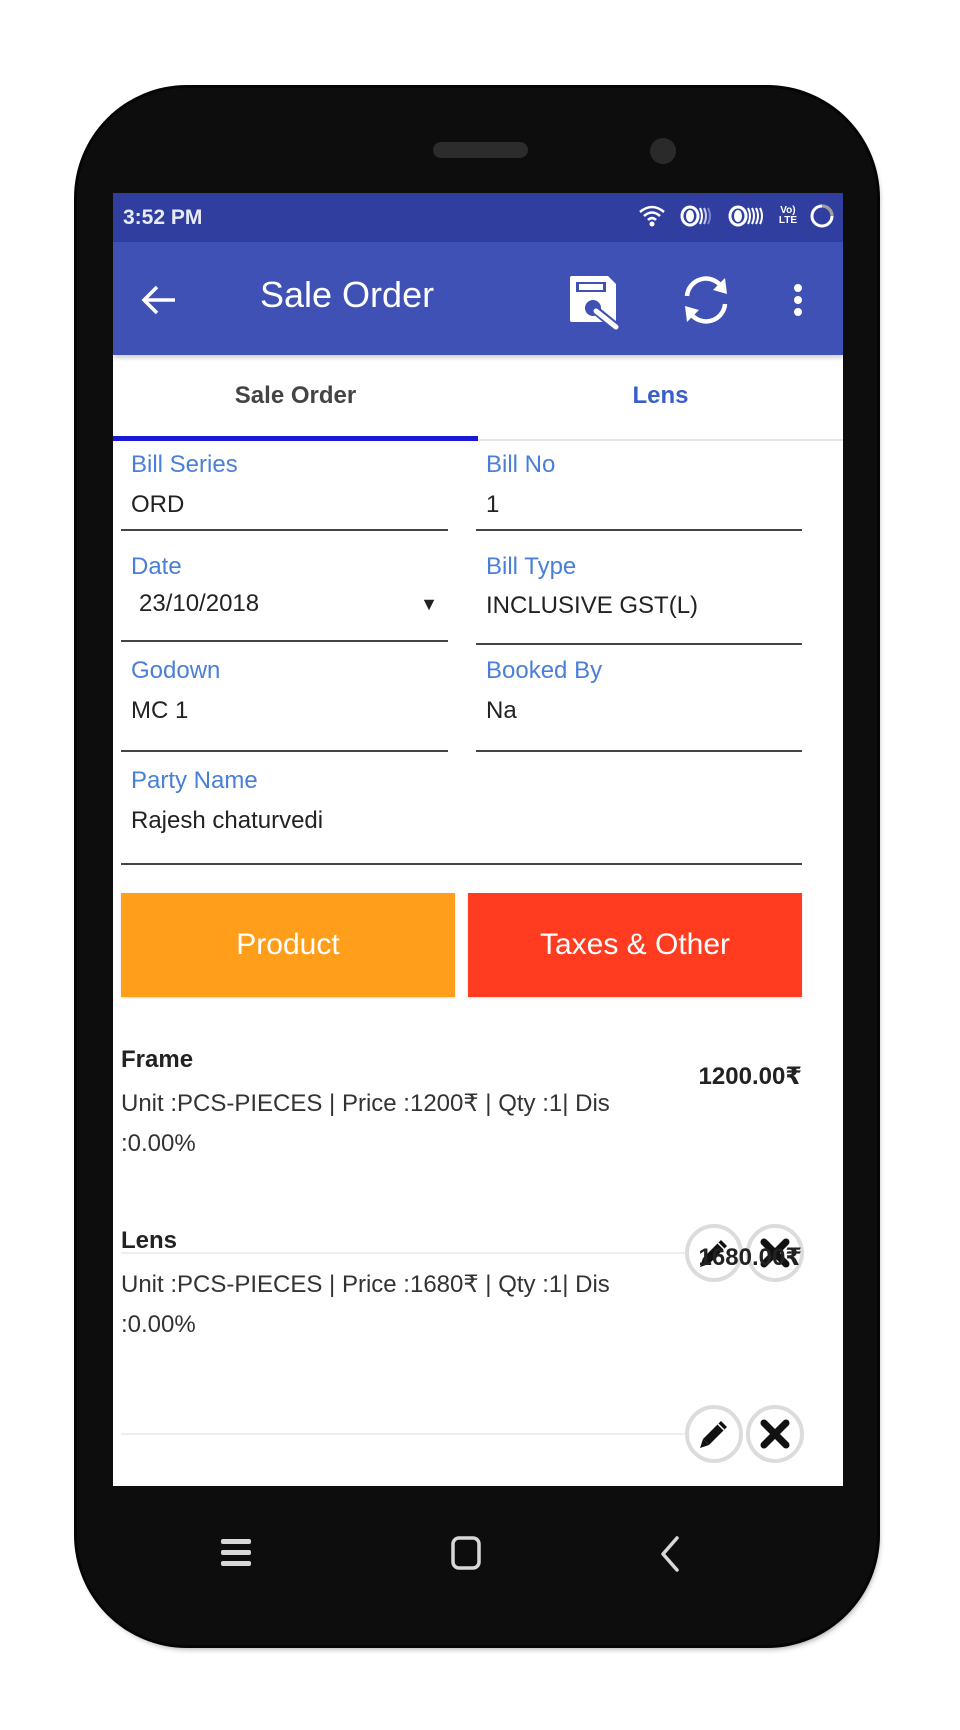 The height and width of the screenshot is (1730, 960). I want to click on save-button, so click(597, 302).